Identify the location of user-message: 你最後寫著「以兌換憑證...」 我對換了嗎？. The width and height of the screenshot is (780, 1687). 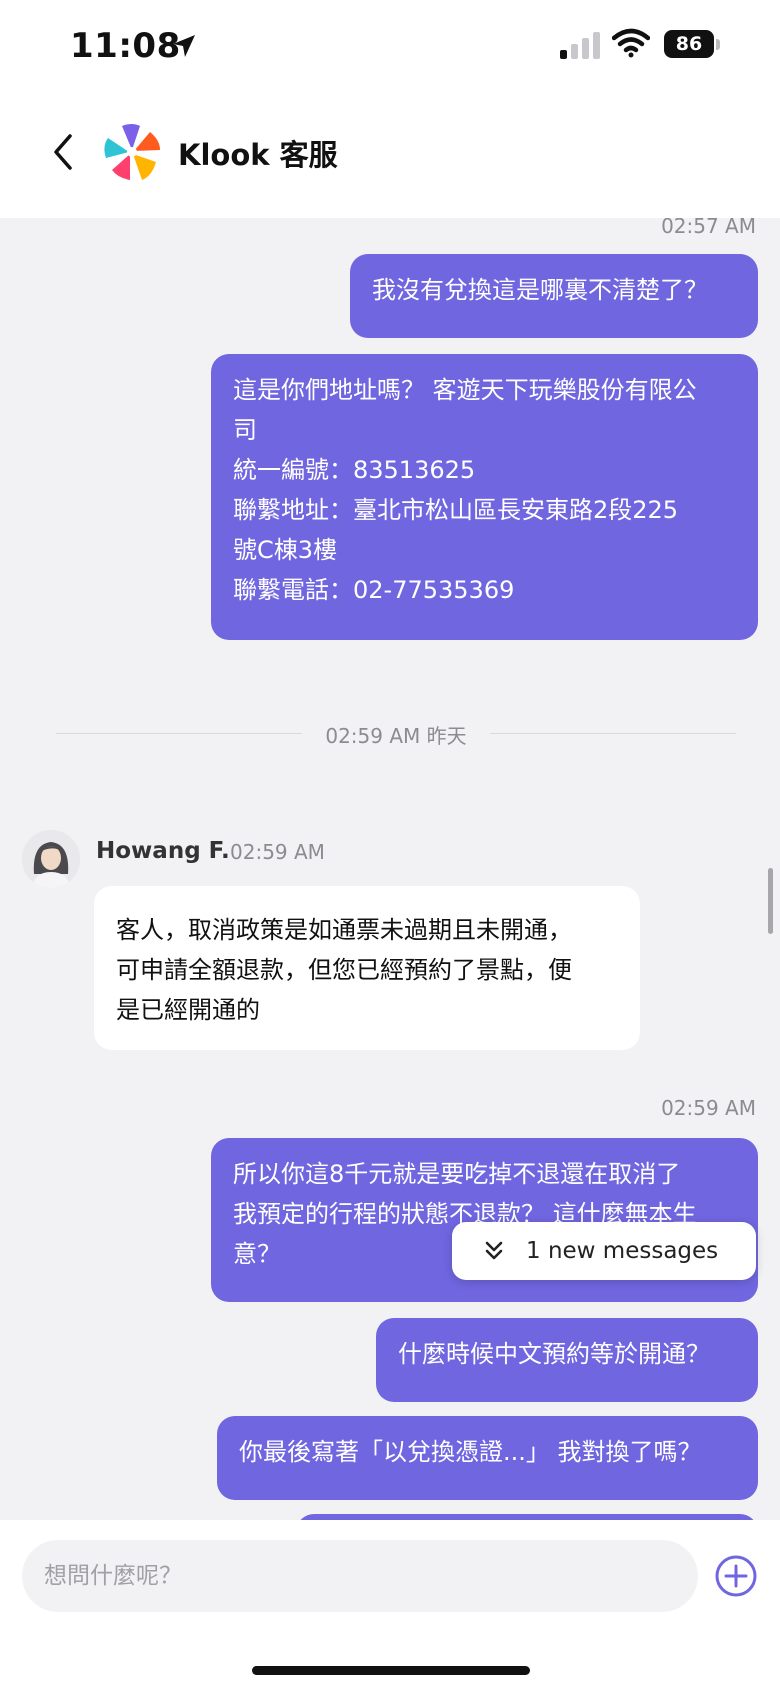
(487, 1458).